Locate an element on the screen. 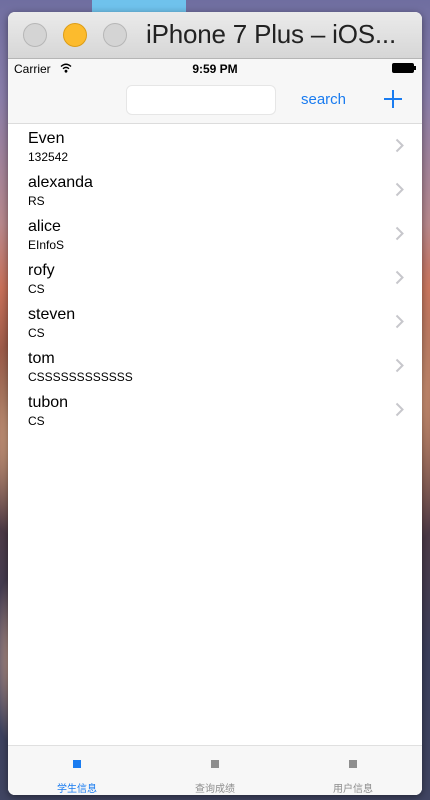 The height and width of the screenshot is (800, 430). student-name: Even is located at coordinates (46, 138).